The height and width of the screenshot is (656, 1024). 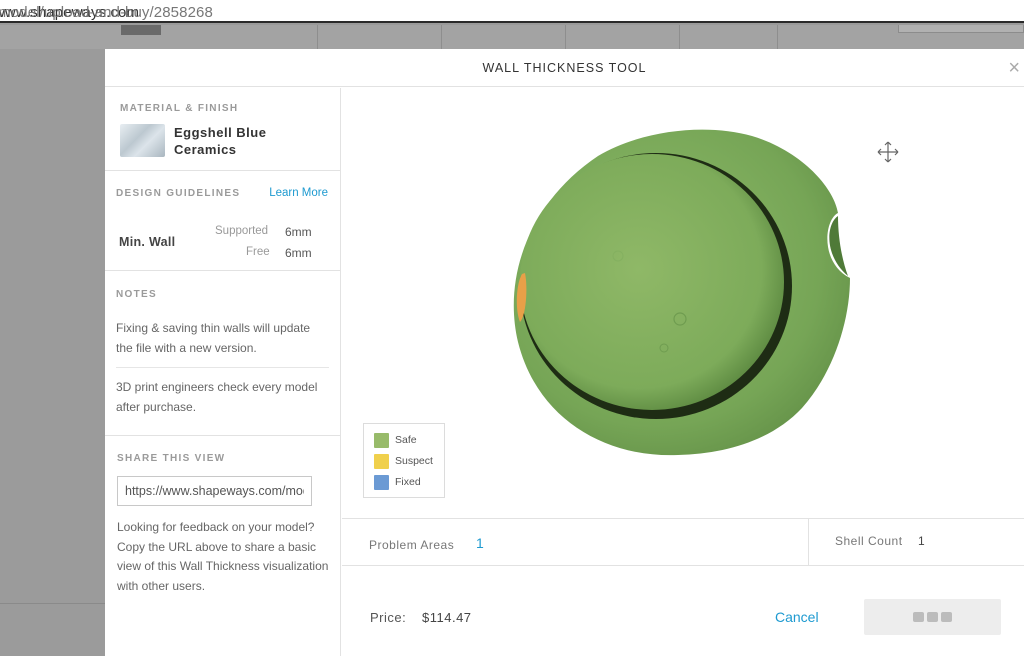 What do you see at coordinates (147, 242) in the screenshot?
I see `min-wall-label: Min. Wall` at bounding box center [147, 242].